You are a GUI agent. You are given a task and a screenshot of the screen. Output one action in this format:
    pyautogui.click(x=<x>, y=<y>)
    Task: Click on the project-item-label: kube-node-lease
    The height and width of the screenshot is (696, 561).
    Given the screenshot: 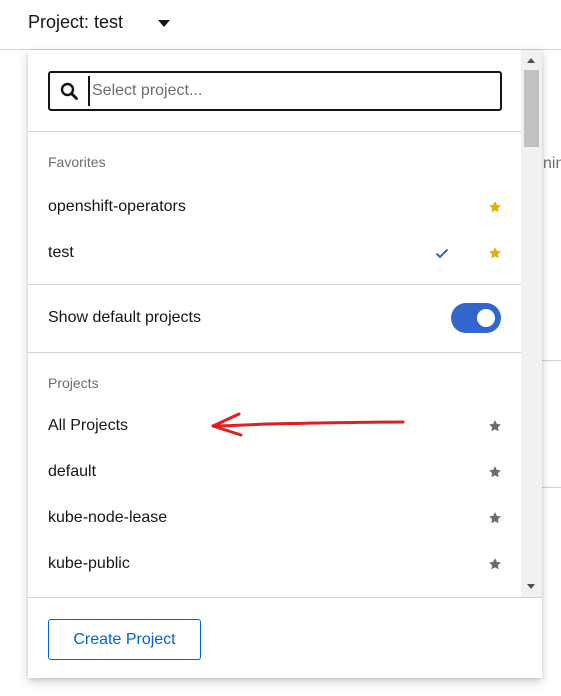 What is the action you would take?
    pyautogui.click(x=108, y=517)
    